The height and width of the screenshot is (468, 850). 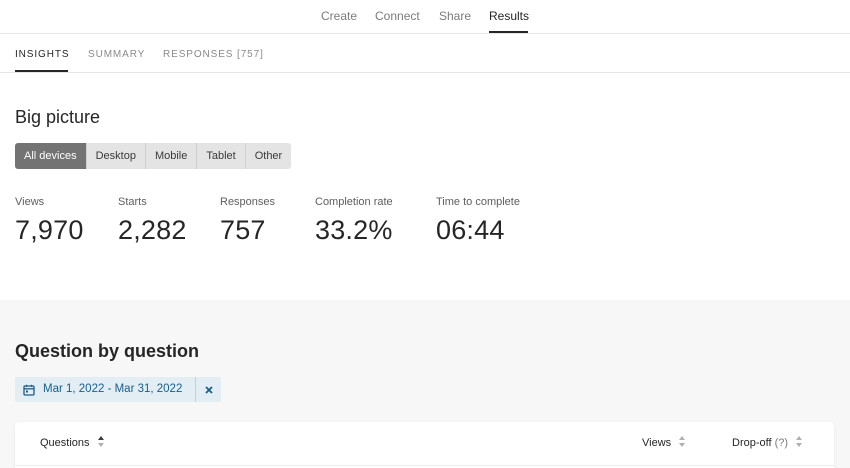 I want to click on stat-completion-rate: Completion rate 33.2%, so click(x=354, y=221).